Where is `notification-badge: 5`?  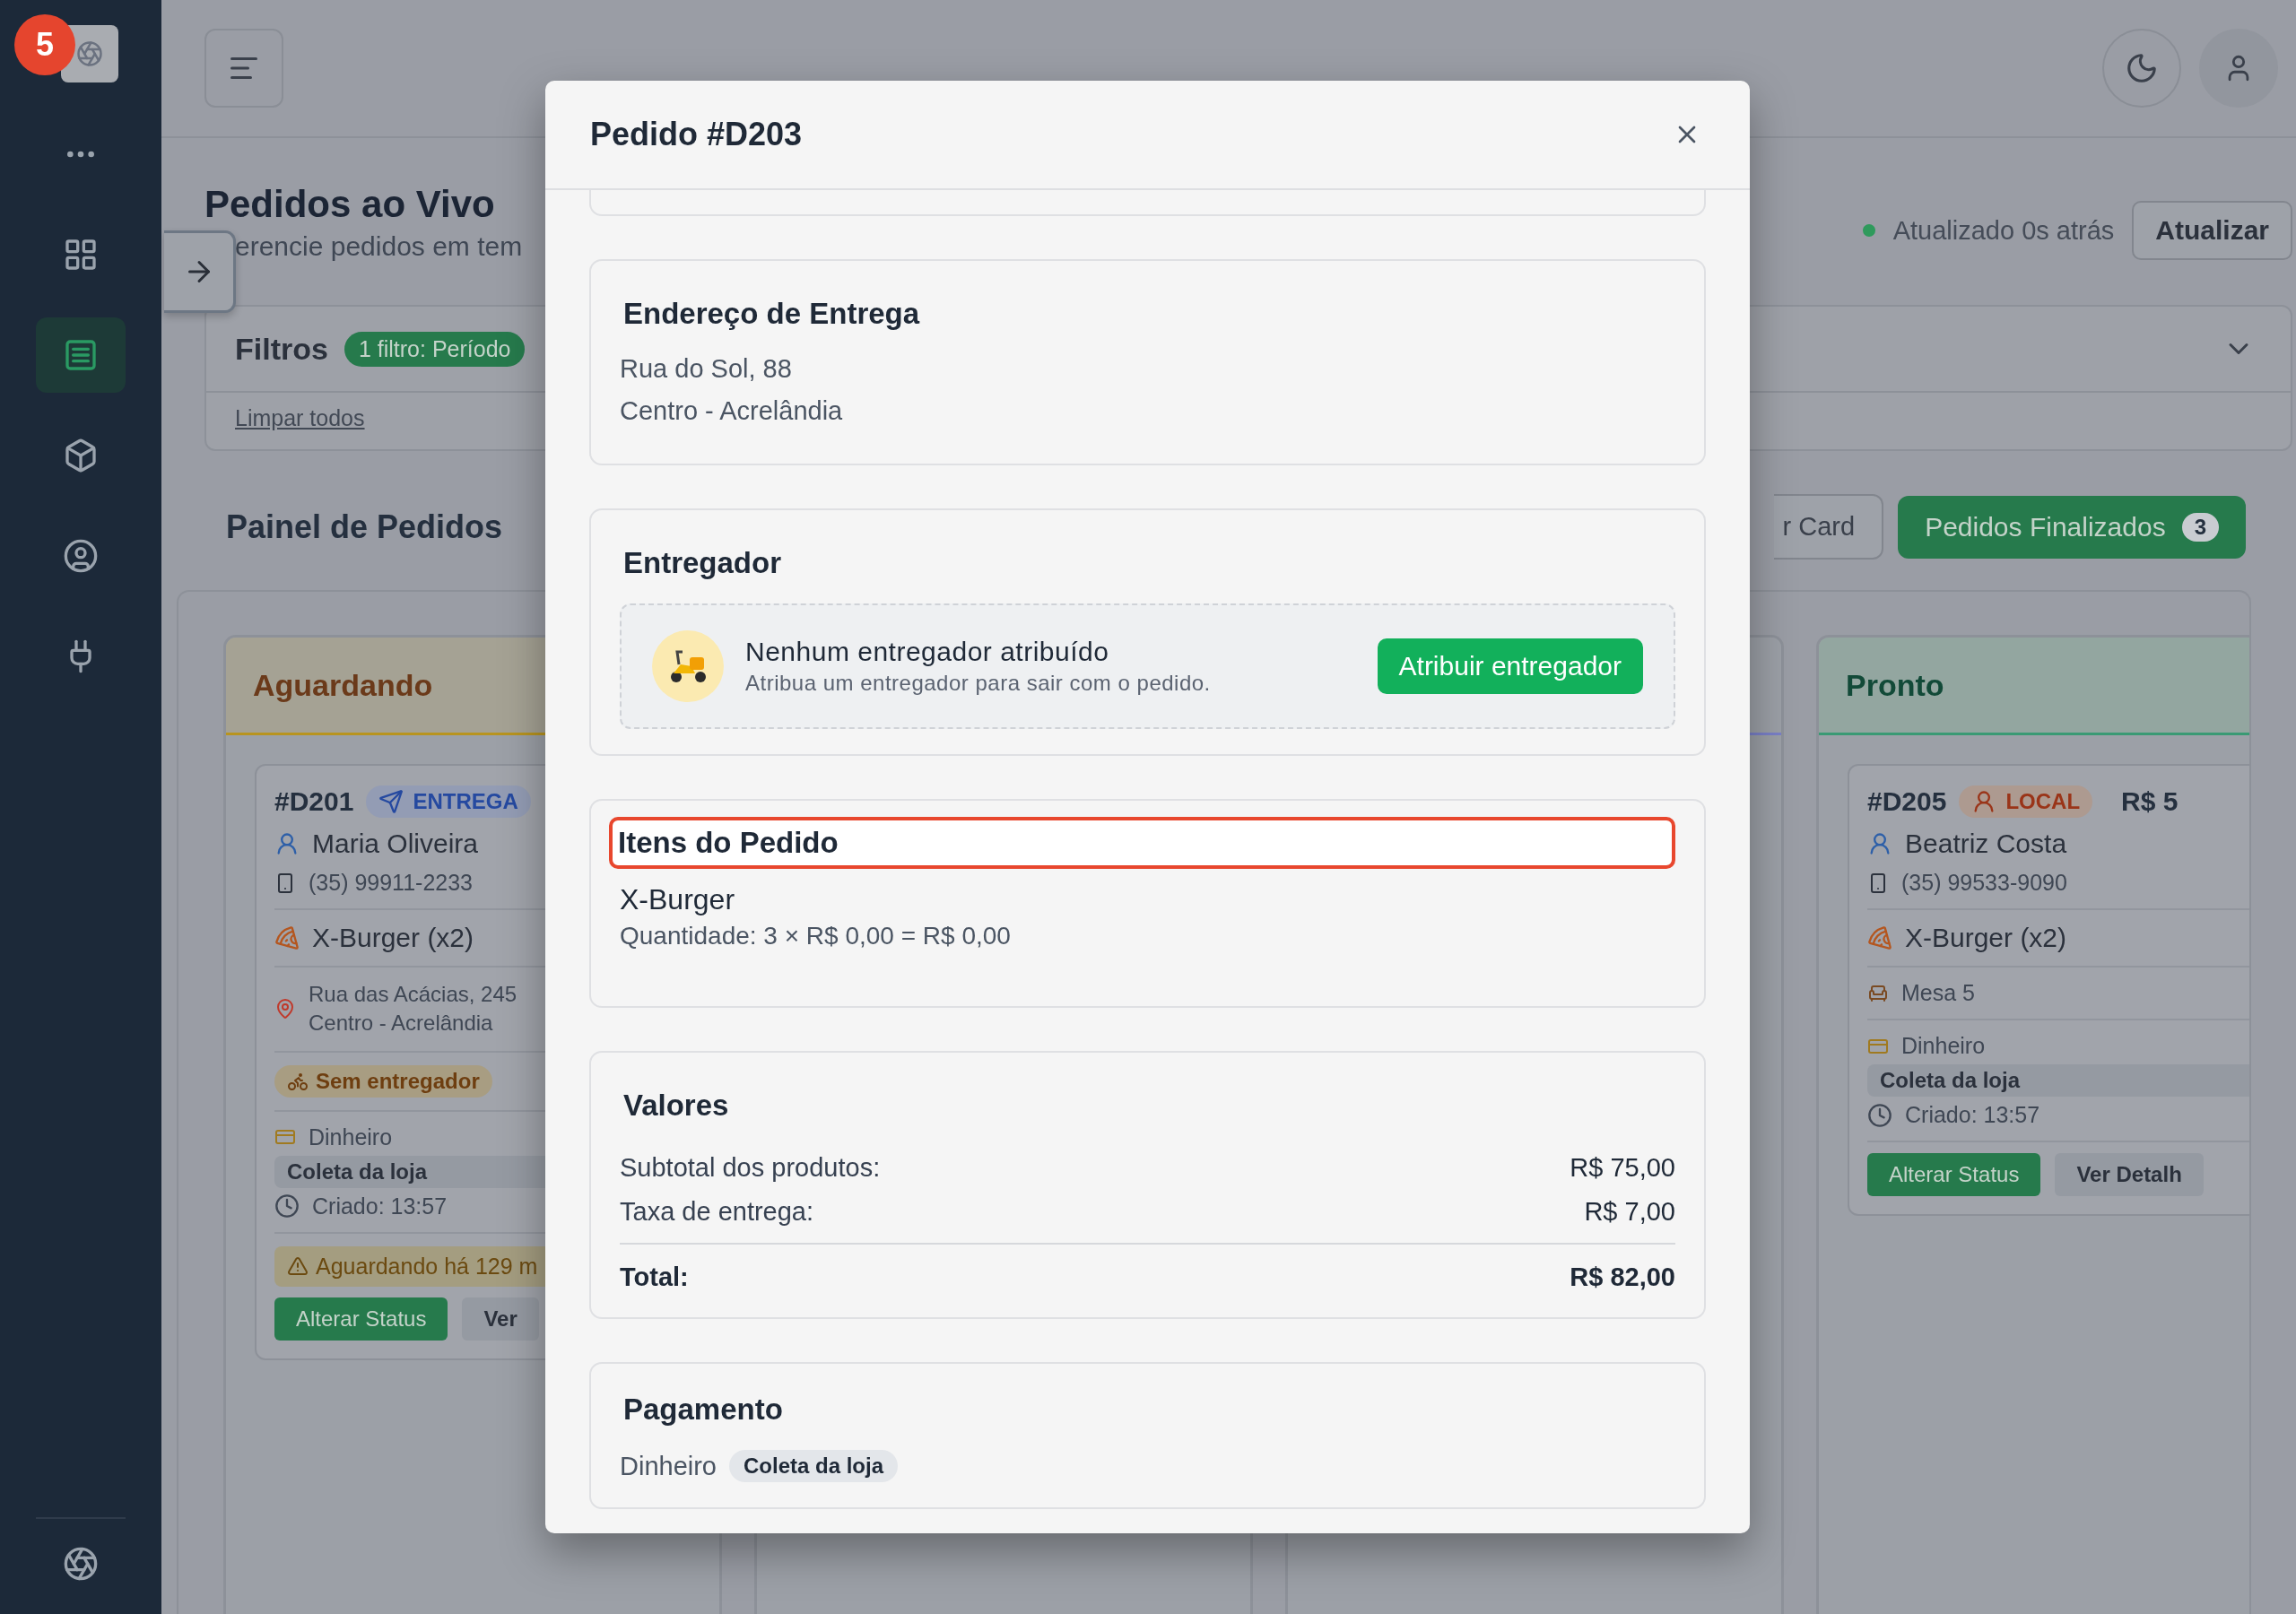
notification-badge: 5 is located at coordinates (44, 44).